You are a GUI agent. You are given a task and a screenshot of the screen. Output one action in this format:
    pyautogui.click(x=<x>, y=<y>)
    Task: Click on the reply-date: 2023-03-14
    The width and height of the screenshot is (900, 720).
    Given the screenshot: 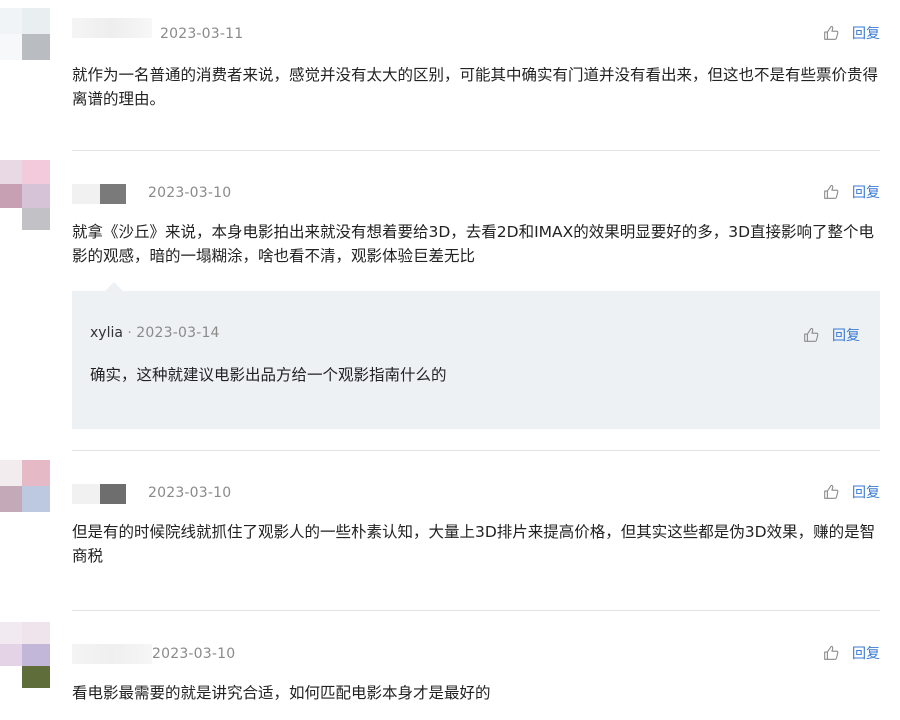 What is the action you would take?
    pyautogui.click(x=178, y=333)
    